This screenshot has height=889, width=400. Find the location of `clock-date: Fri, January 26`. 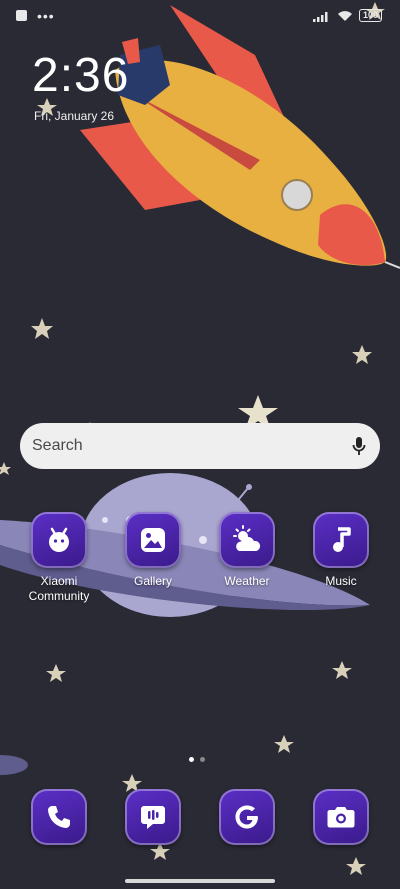

clock-date: Fri, January 26 is located at coordinates (74, 116).